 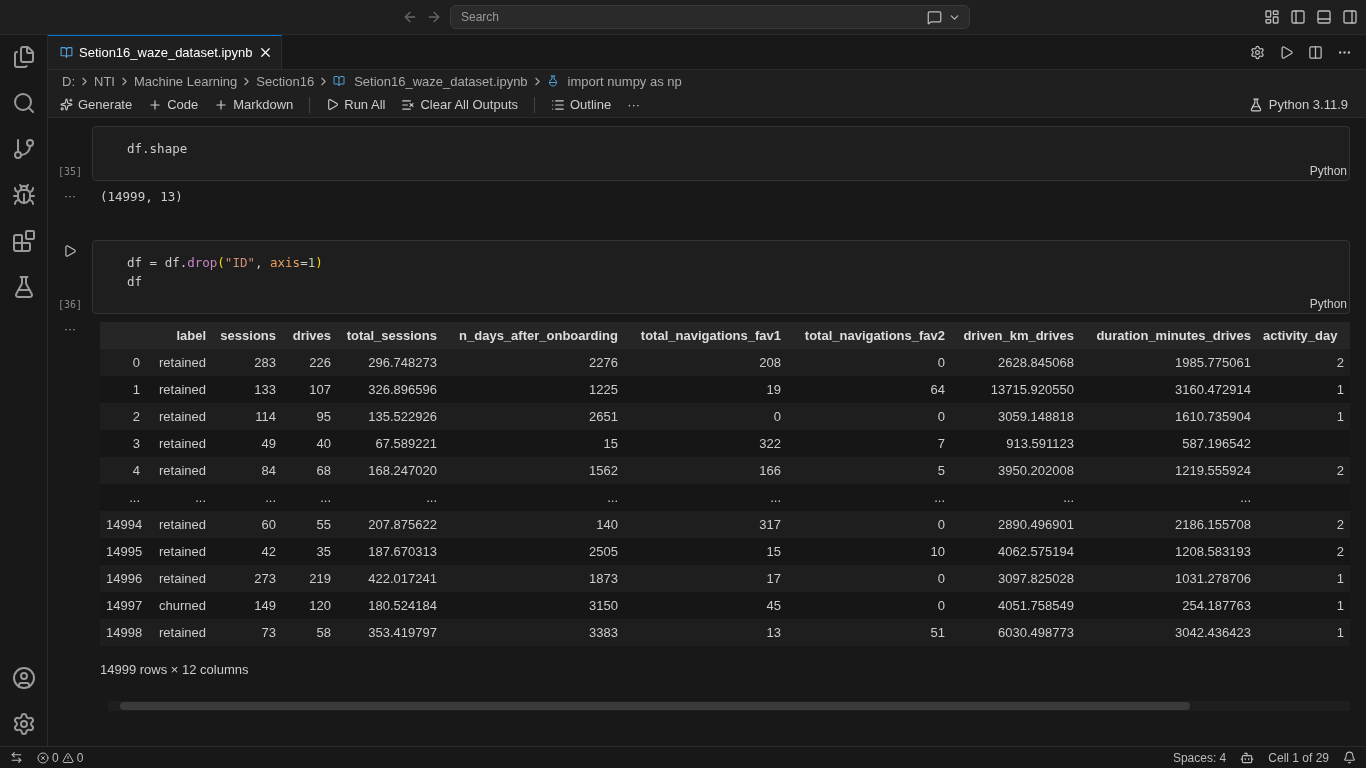 What do you see at coordinates (173, 104) in the screenshot?
I see `add-button: Code` at bounding box center [173, 104].